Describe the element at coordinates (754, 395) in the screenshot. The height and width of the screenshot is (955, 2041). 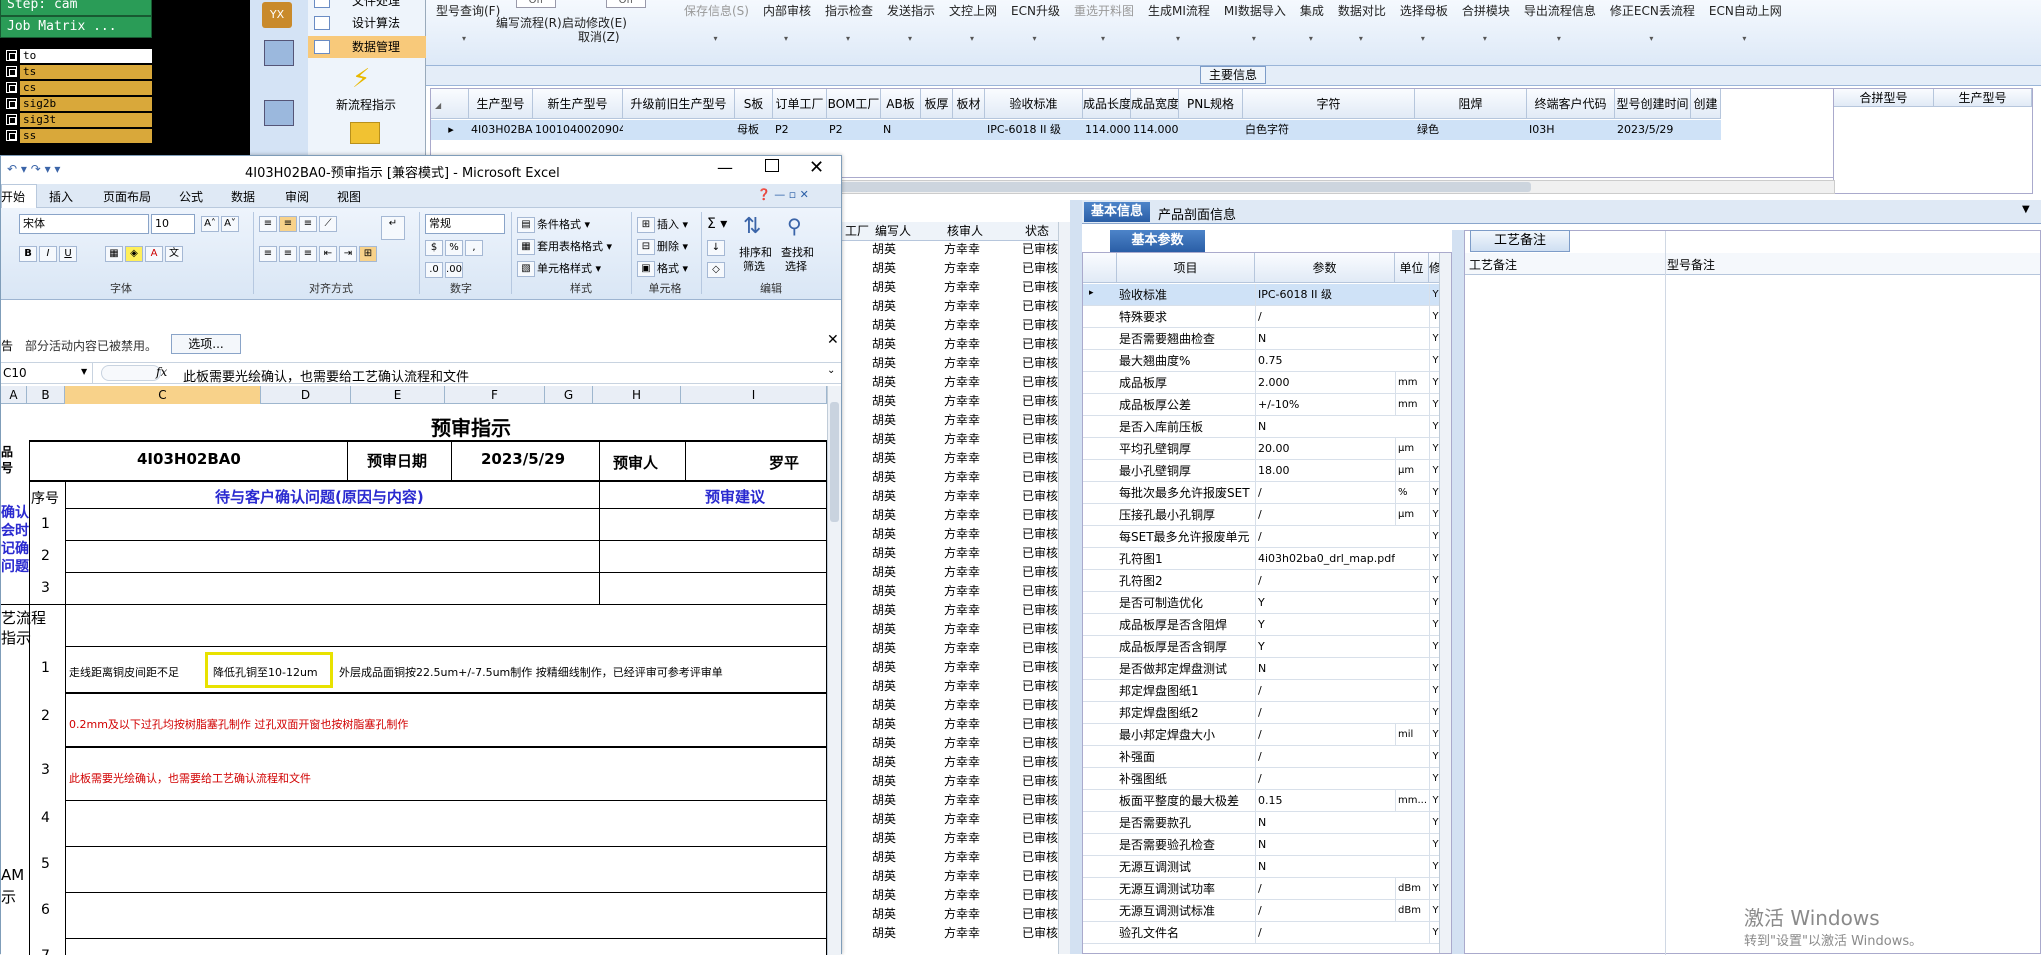
I see `column-header: I` at that location.